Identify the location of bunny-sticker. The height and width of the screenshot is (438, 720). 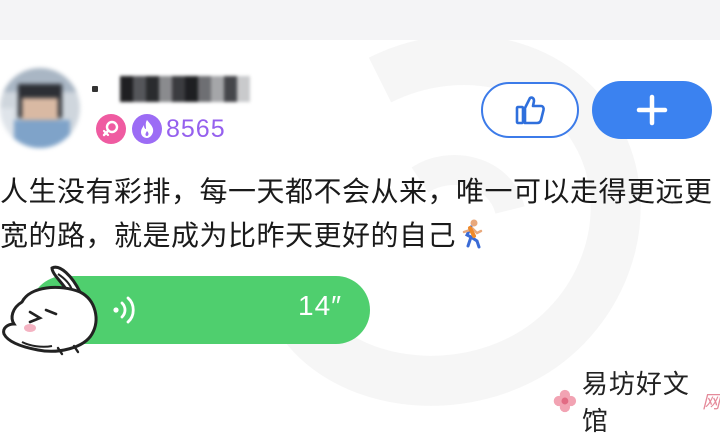
(50, 310).